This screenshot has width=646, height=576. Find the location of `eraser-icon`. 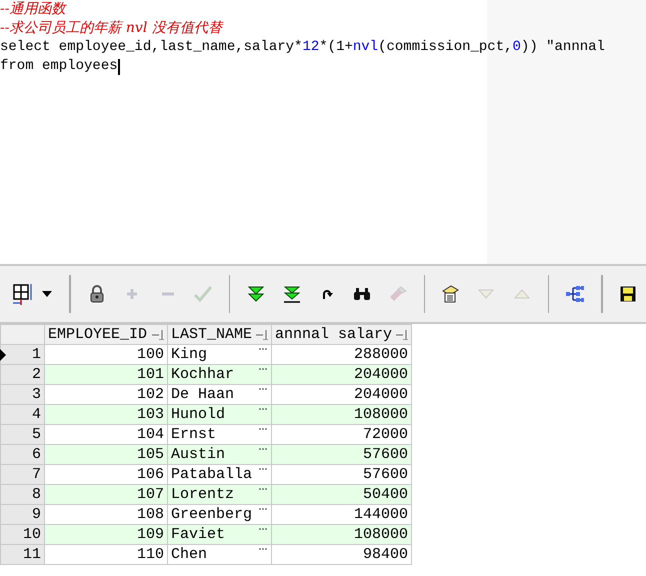

eraser-icon is located at coordinates (397, 294).